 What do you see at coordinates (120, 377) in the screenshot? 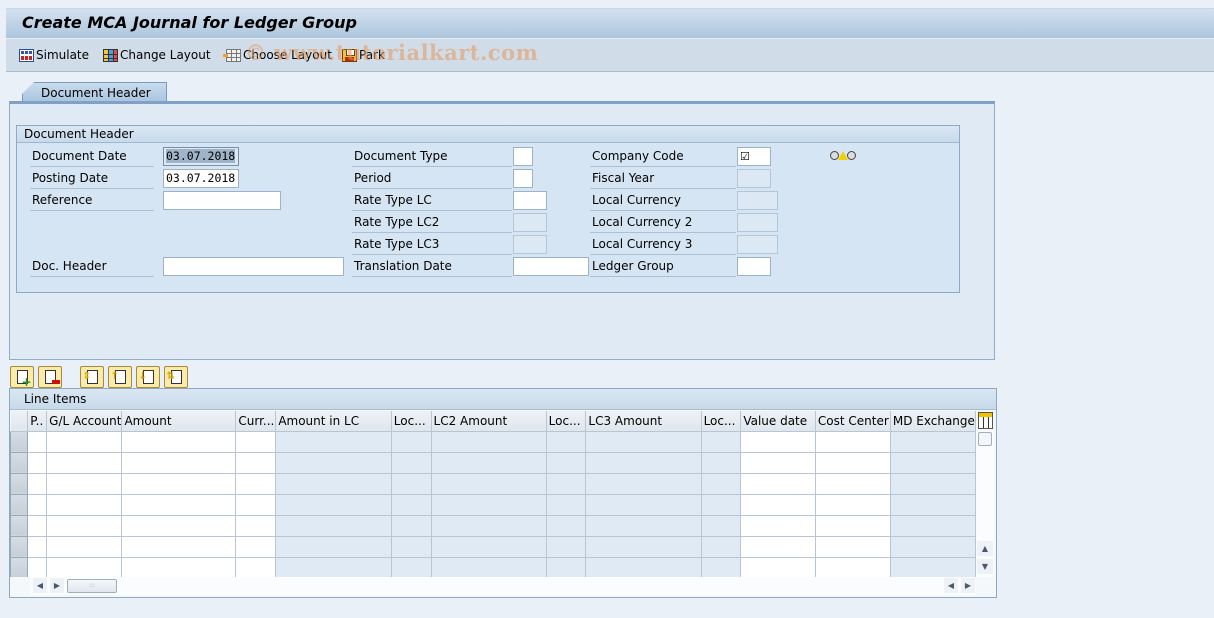
I see `move-up-button: ↑` at bounding box center [120, 377].